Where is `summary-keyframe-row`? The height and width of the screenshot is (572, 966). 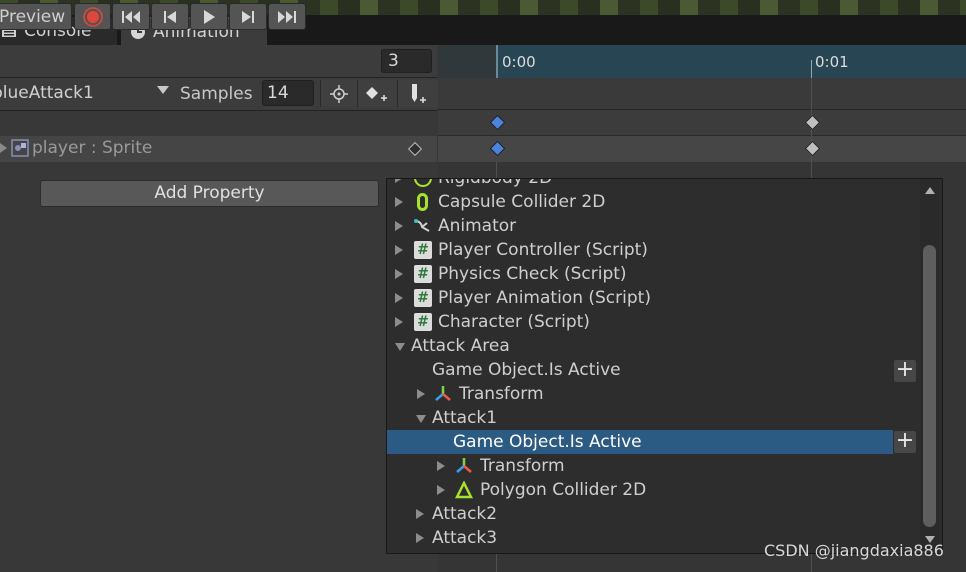 summary-keyframe-row is located at coordinates (702, 123).